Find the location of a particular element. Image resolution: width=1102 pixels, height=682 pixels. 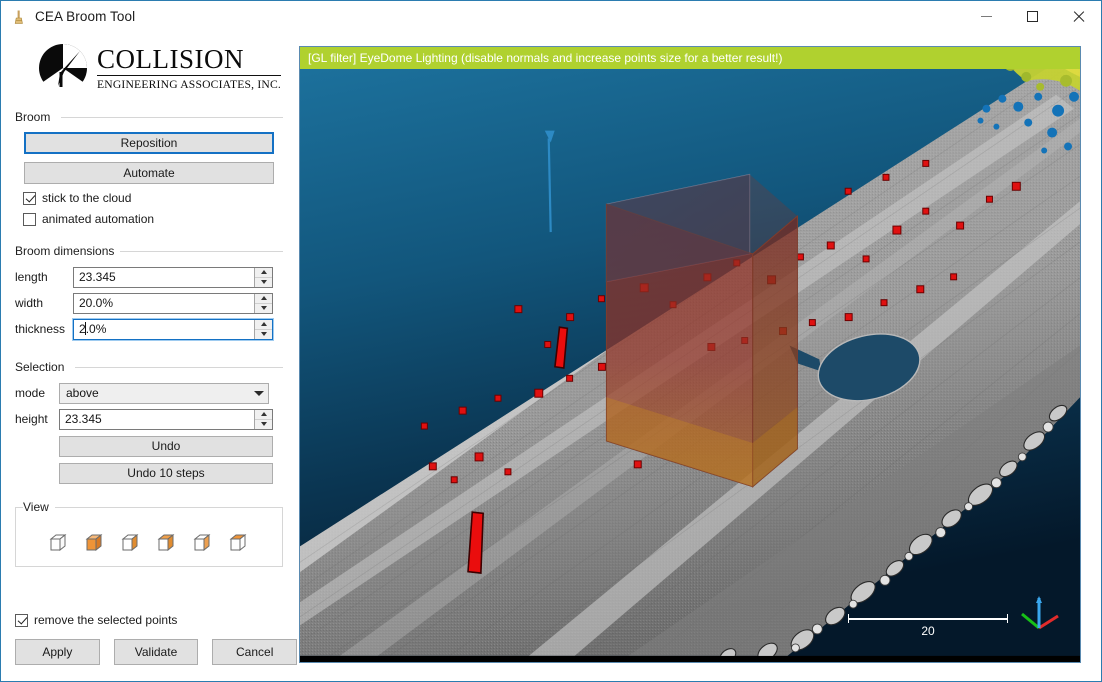

width-stepper is located at coordinates (263, 303).